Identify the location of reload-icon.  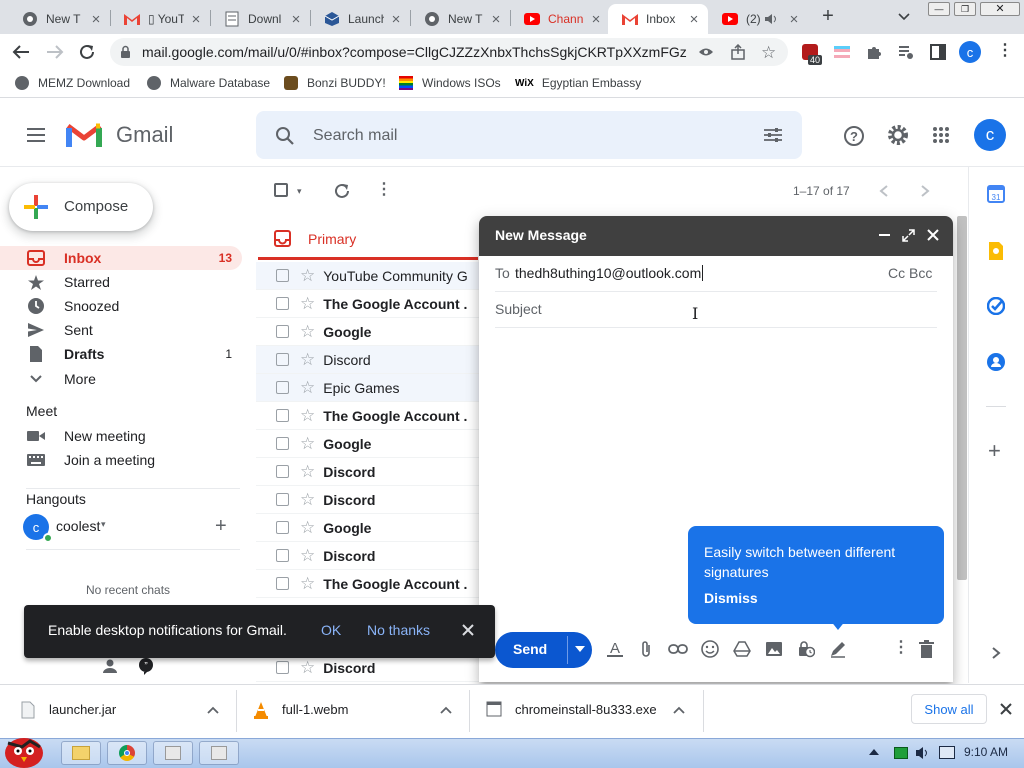
(87, 52).